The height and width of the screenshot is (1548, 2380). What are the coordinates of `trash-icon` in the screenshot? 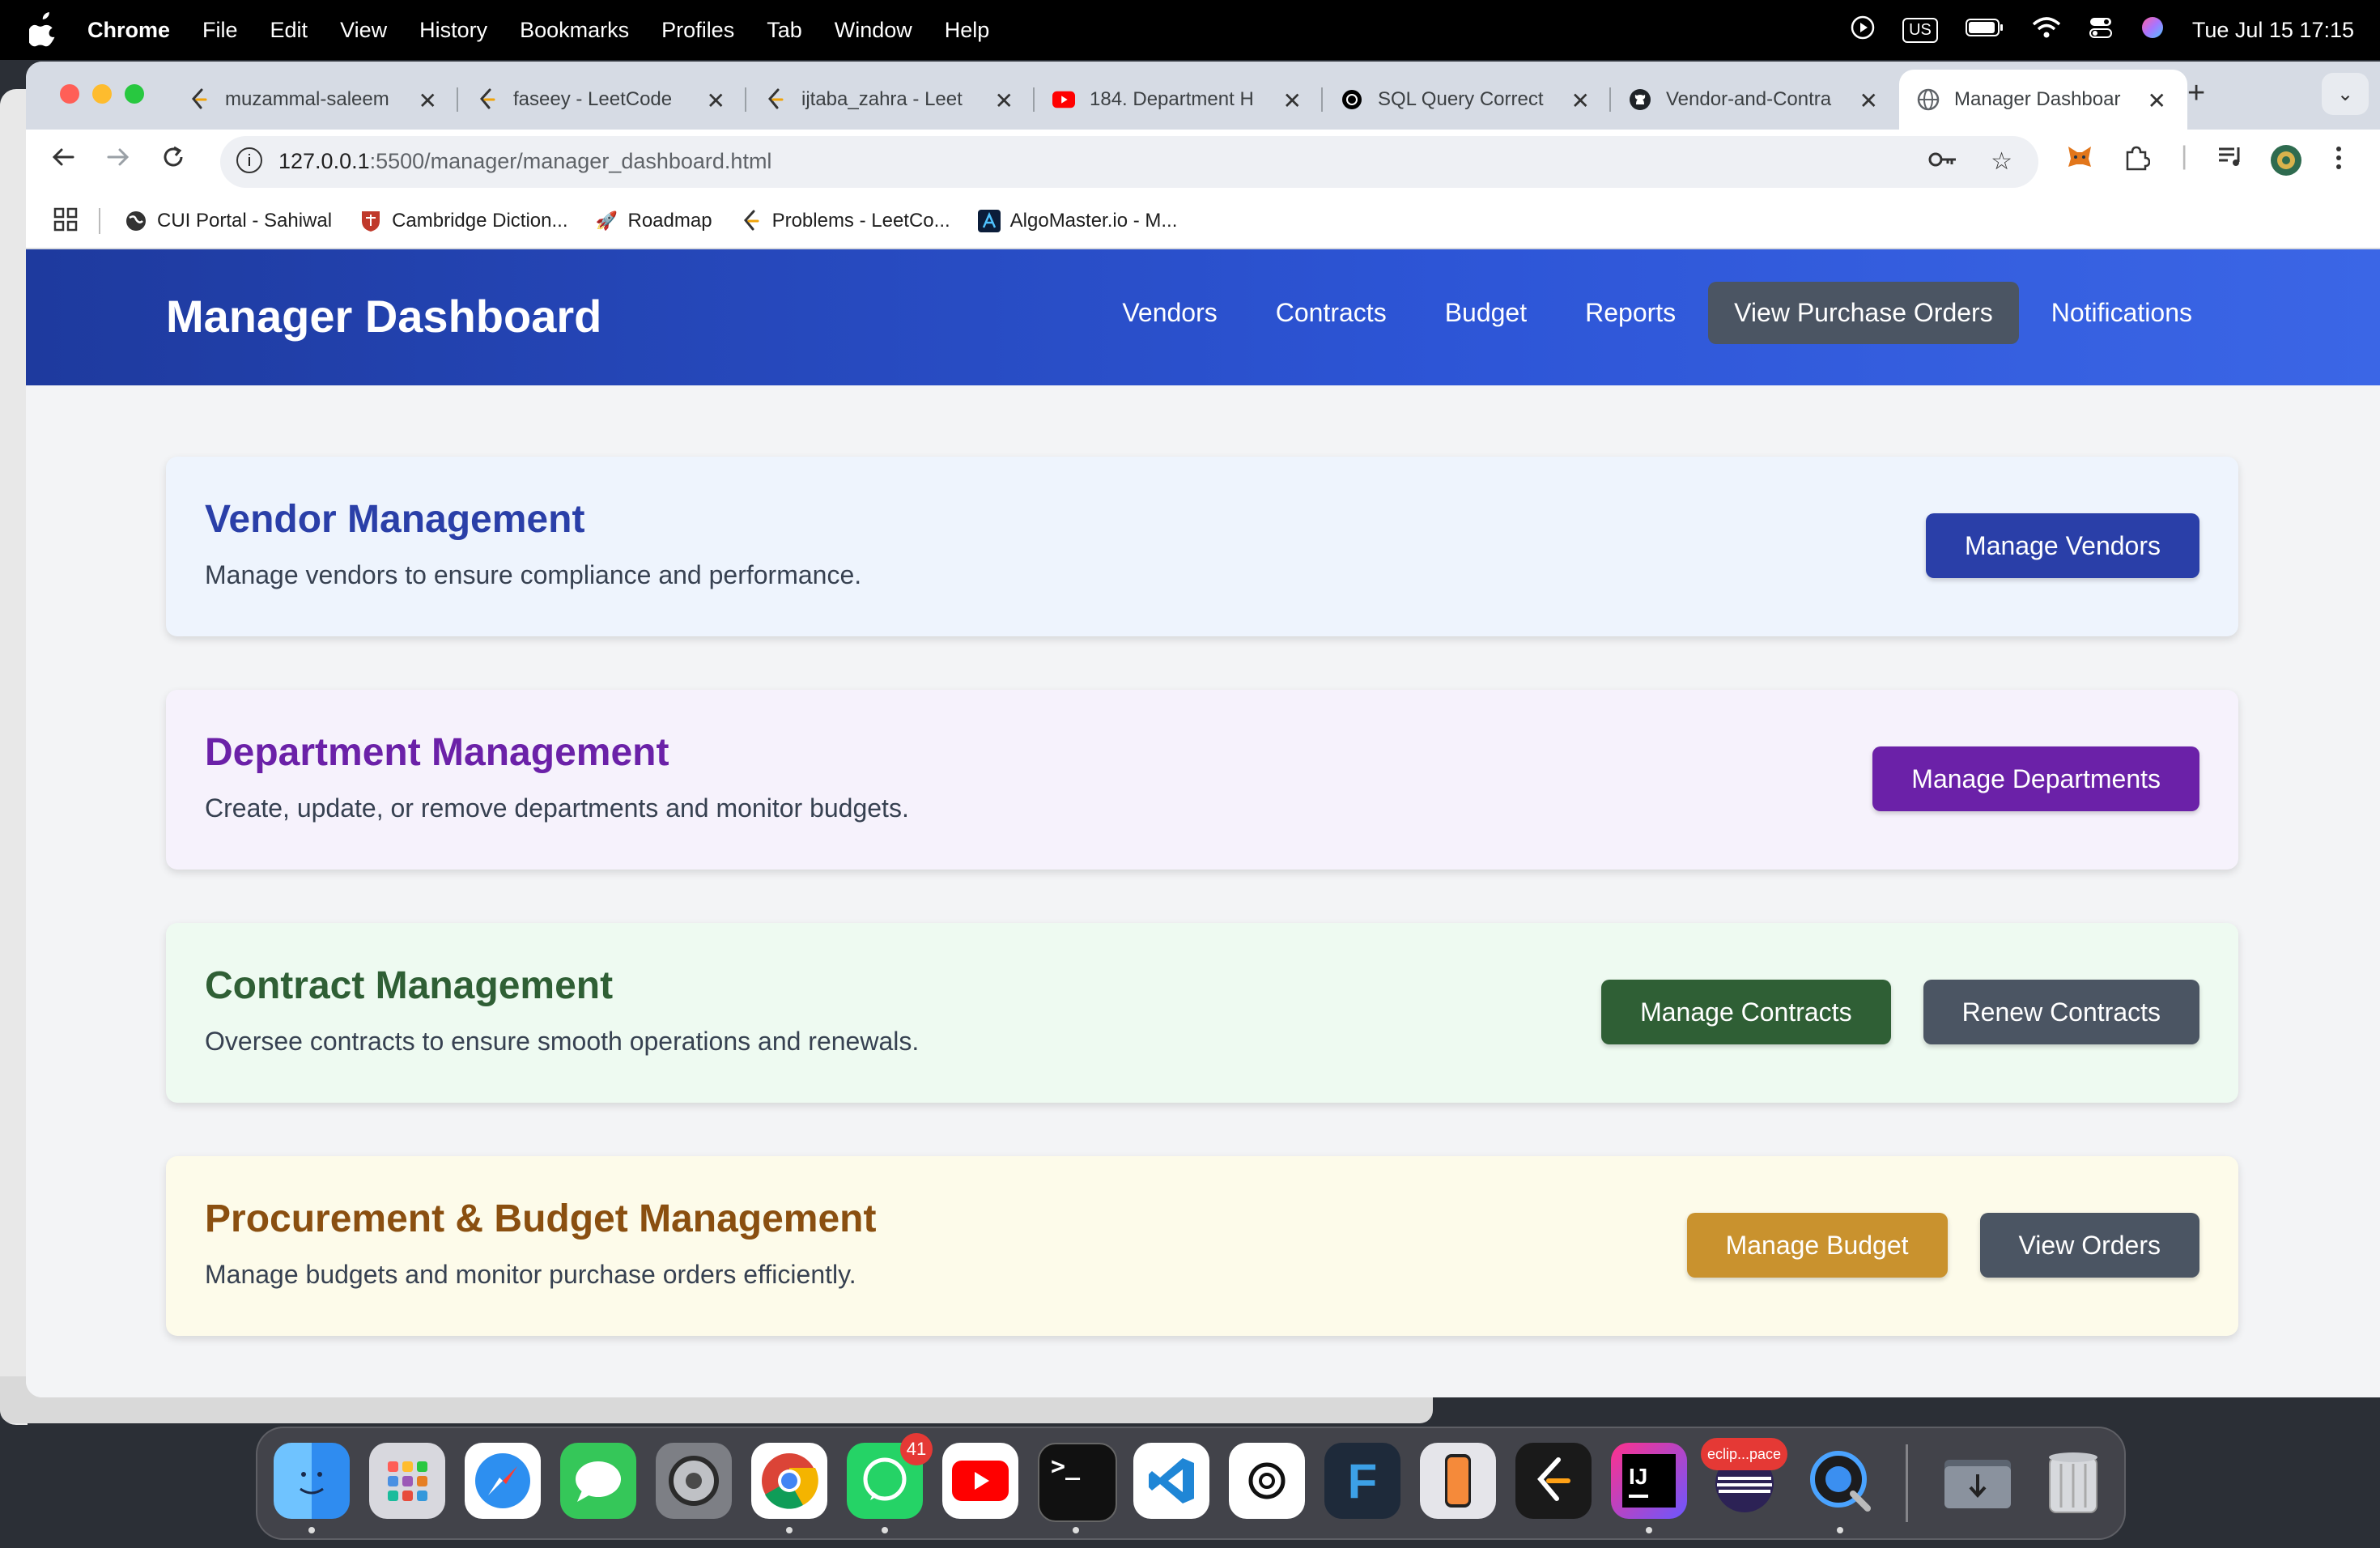 It's located at (2073, 1481).